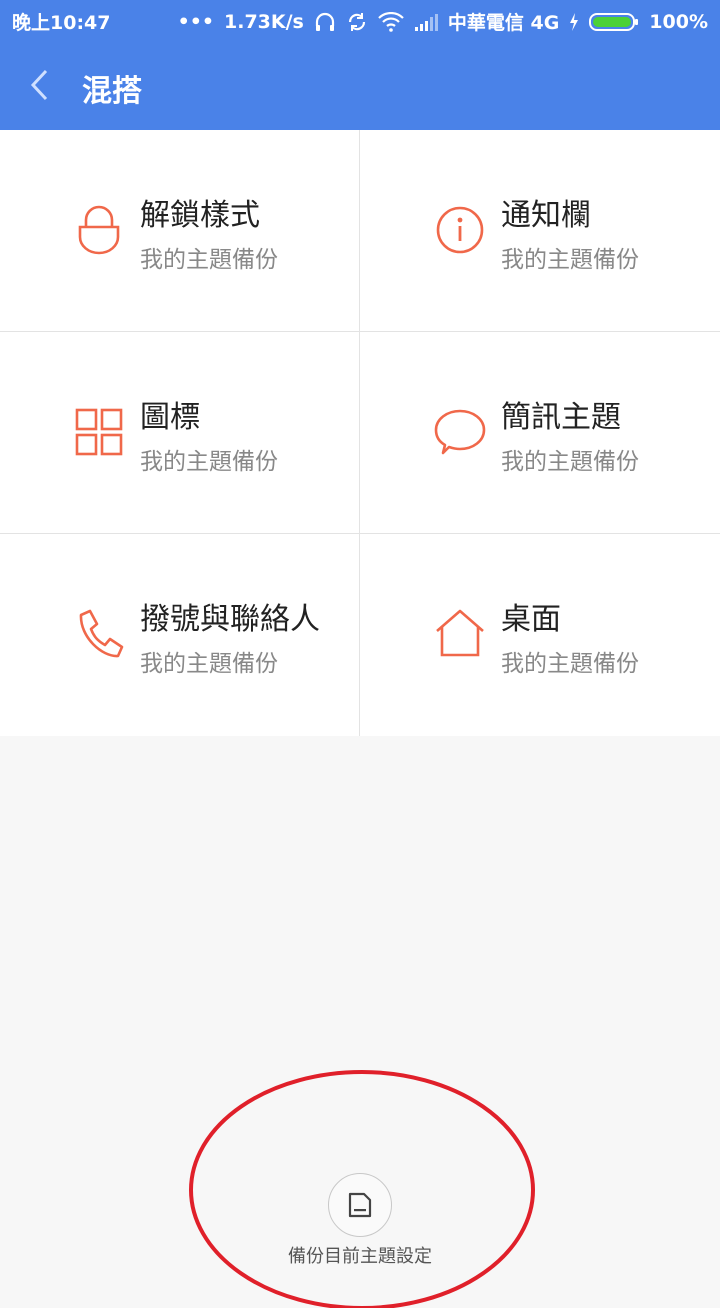 This screenshot has width=720, height=1308. What do you see at coordinates (41, 85) in the screenshot?
I see `back-arrow-icon` at bounding box center [41, 85].